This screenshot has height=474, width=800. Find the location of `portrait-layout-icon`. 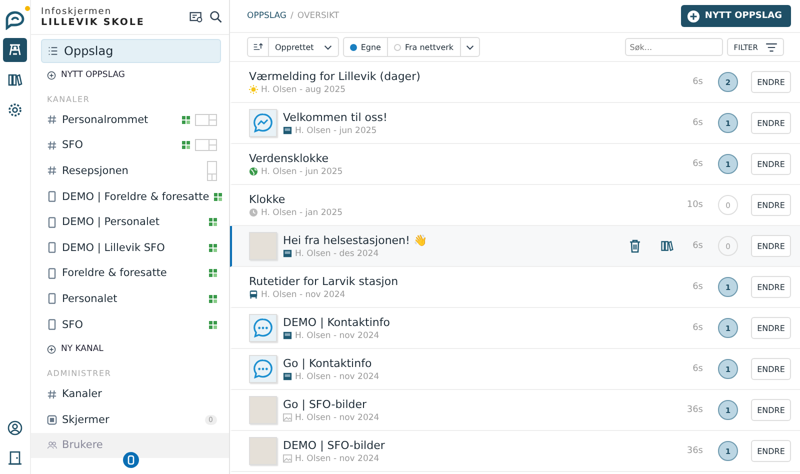

portrait-layout-icon is located at coordinates (212, 170).